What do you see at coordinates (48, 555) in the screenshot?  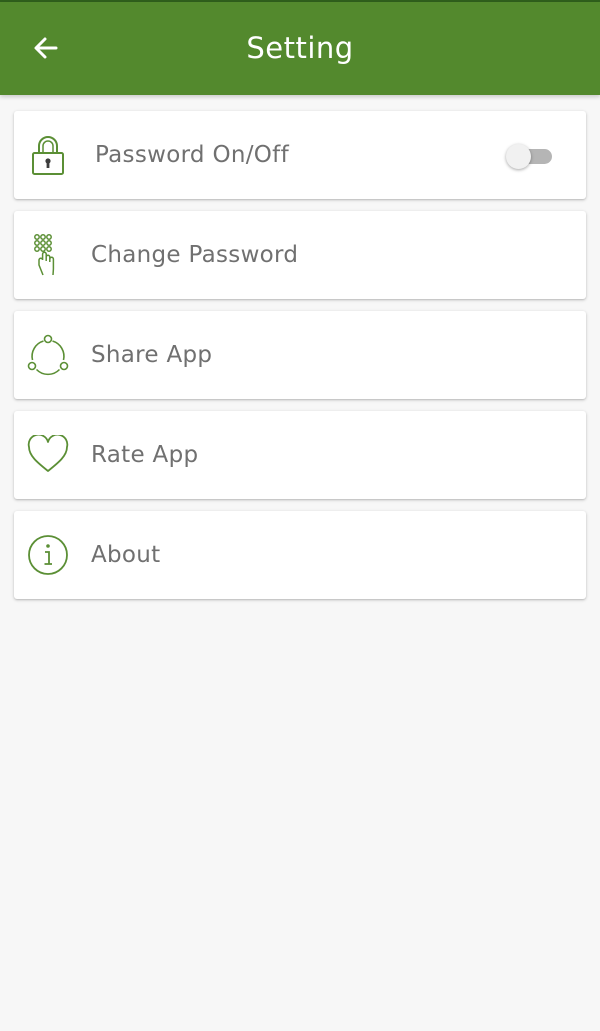 I see `info-icon` at bounding box center [48, 555].